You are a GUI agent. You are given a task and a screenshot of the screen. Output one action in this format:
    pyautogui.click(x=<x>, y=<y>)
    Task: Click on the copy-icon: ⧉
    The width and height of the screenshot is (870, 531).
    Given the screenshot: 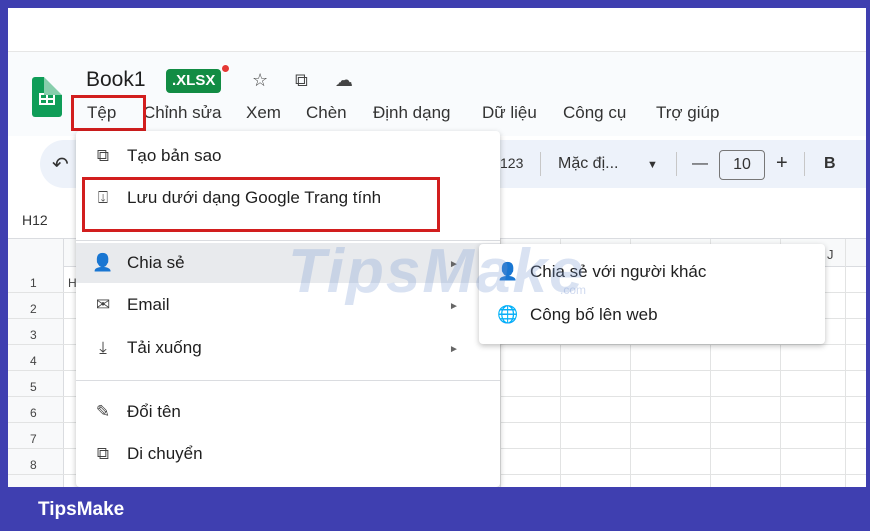 What is the action you would take?
    pyautogui.click(x=103, y=155)
    